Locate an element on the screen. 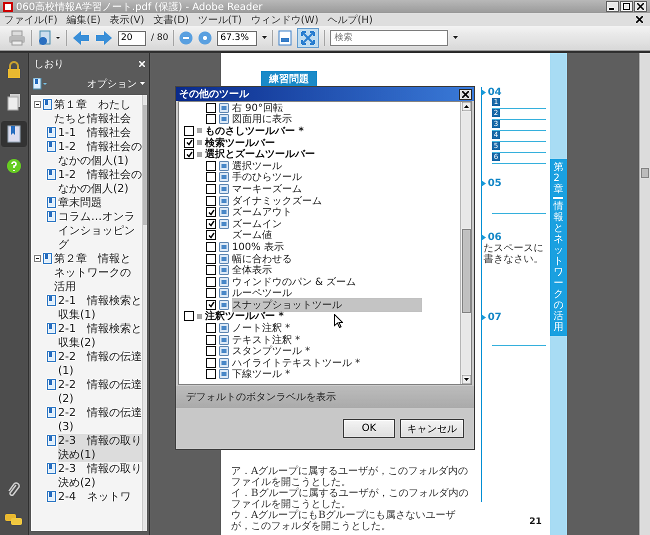 Image resolution: width=650 pixels, height=535 pixels. tool-row: ズーム値 is located at coordinates (322, 236).